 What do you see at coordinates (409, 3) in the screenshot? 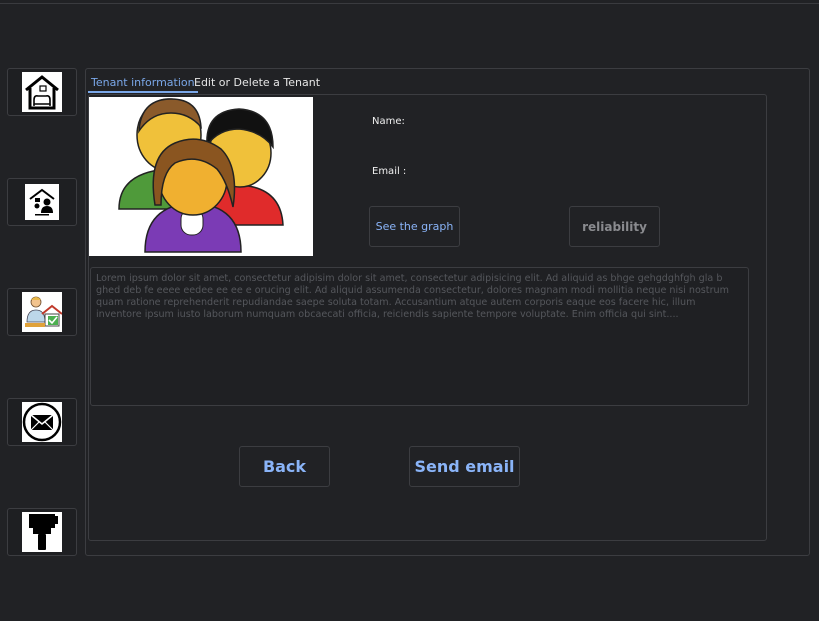
I see `top-divider` at bounding box center [409, 3].